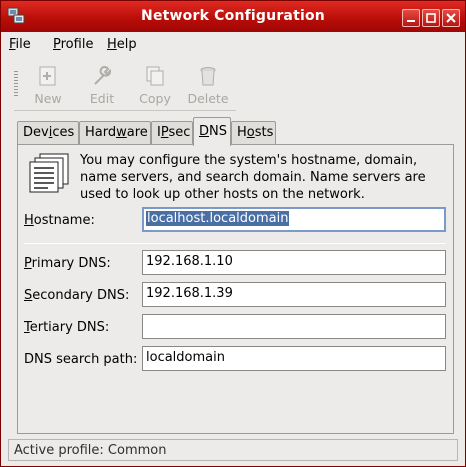  What do you see at coordinates (48, 133) in the screenshot?
I see `tab-devices: Devices` at bounding box center [48, 133].